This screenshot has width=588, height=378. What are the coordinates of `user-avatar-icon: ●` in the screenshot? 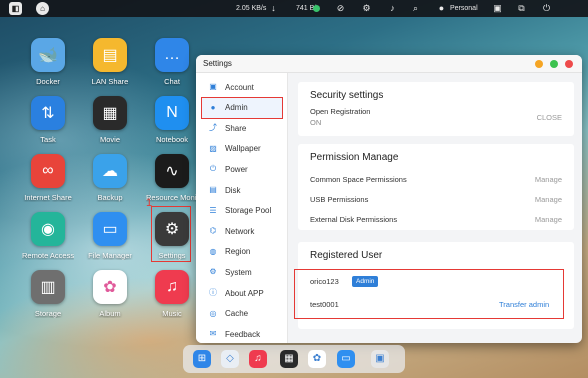 It's located at (441, 8).